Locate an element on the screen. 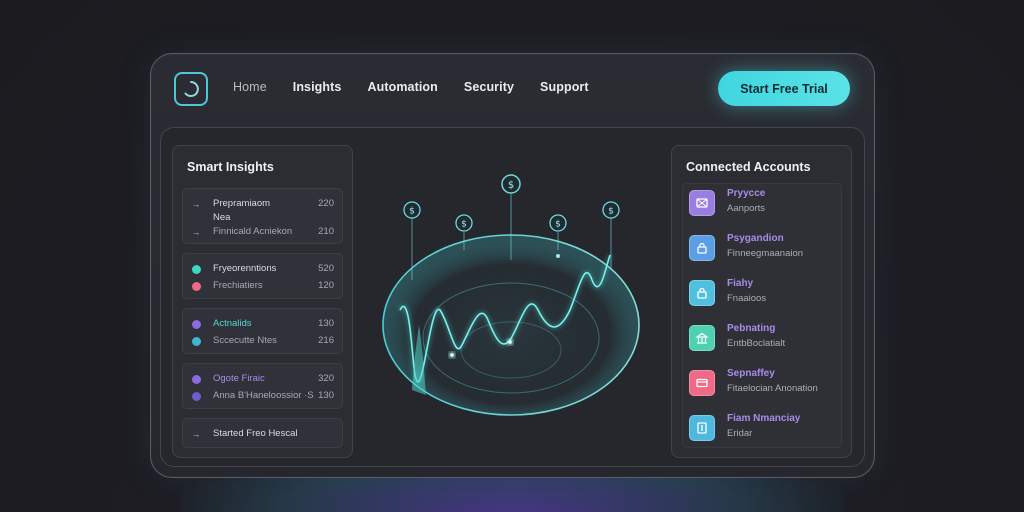  account-description: Eridar is located at coordinates (740, 433).